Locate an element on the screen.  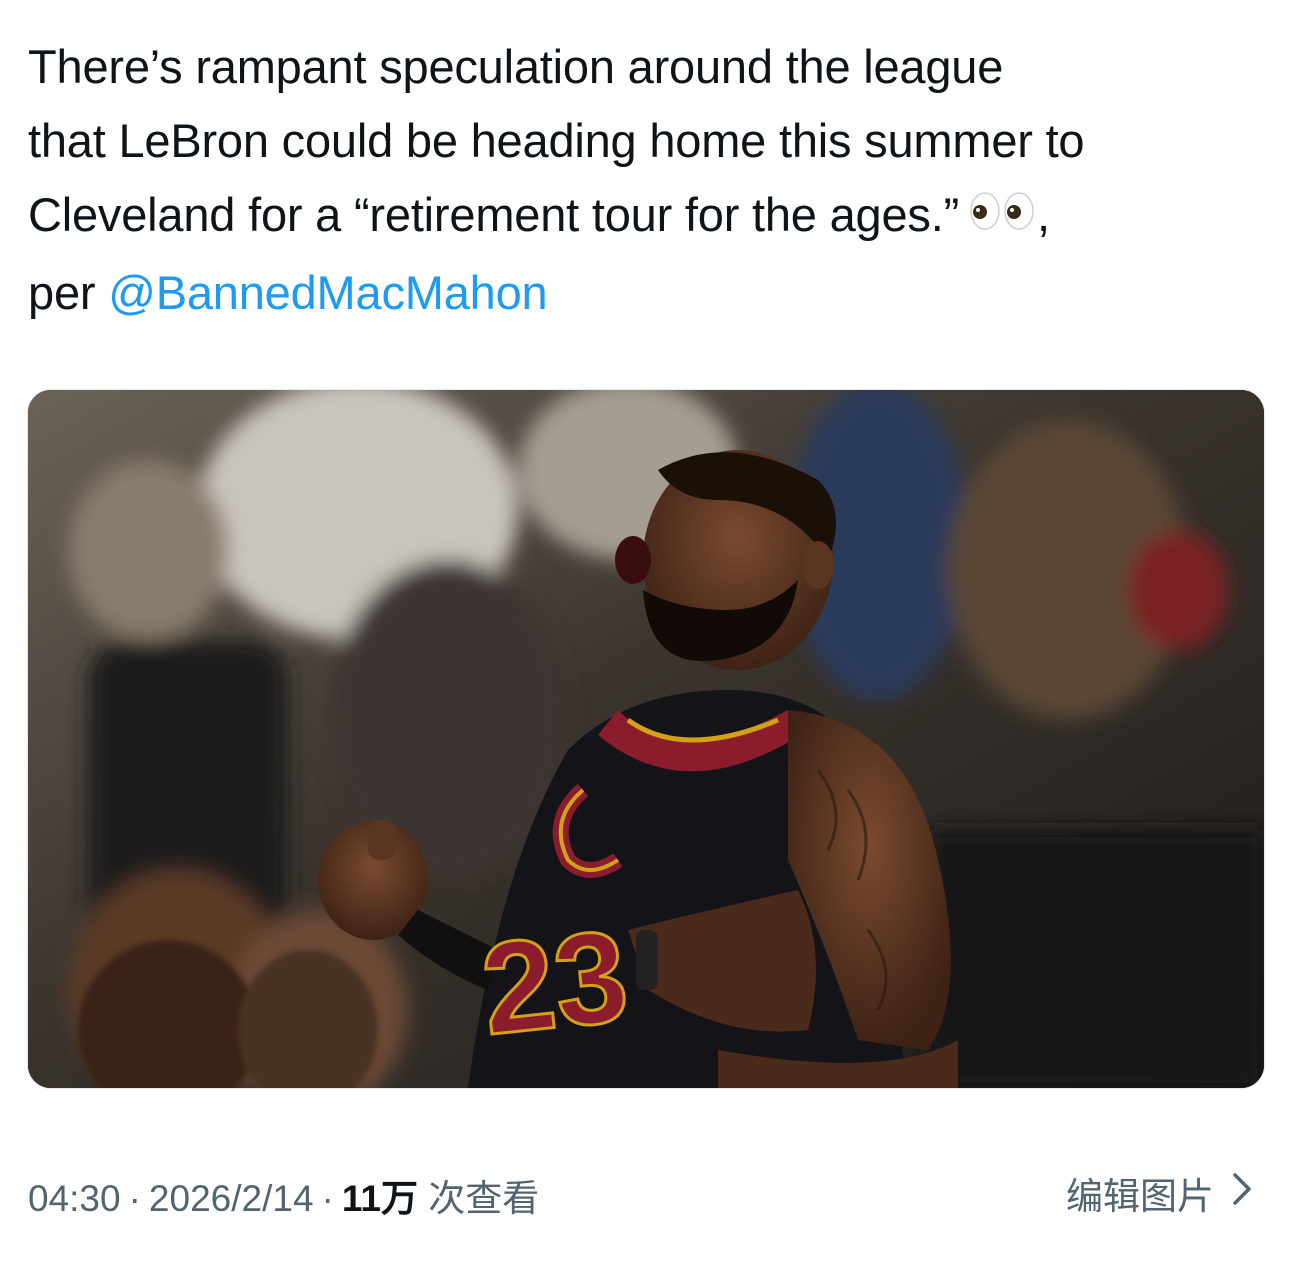
chevron-right-icon is located at coordinates (1242, 1193).